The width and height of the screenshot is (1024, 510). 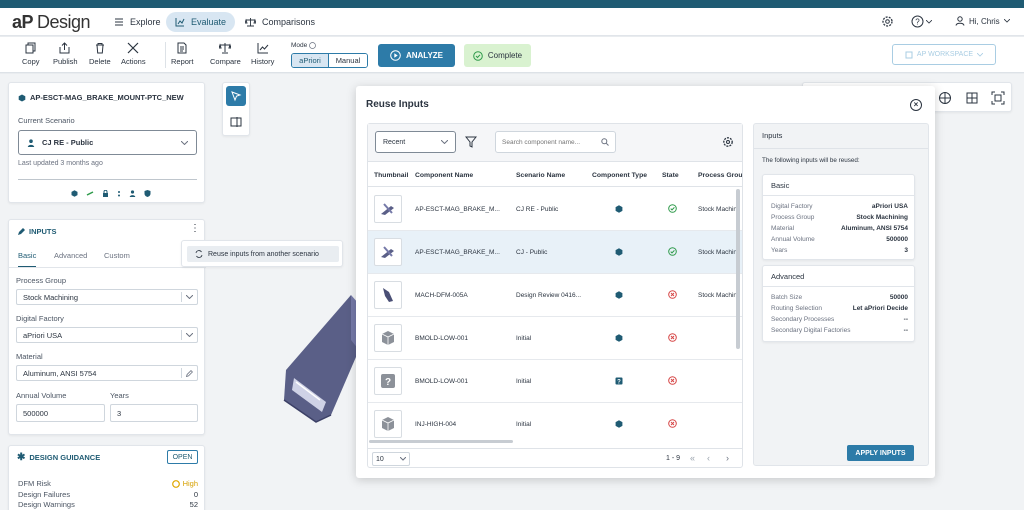 What do you see at coordinates (972, 98) in the screenshot?
I see `cube-view-icon` at bounding box center [972, 98].